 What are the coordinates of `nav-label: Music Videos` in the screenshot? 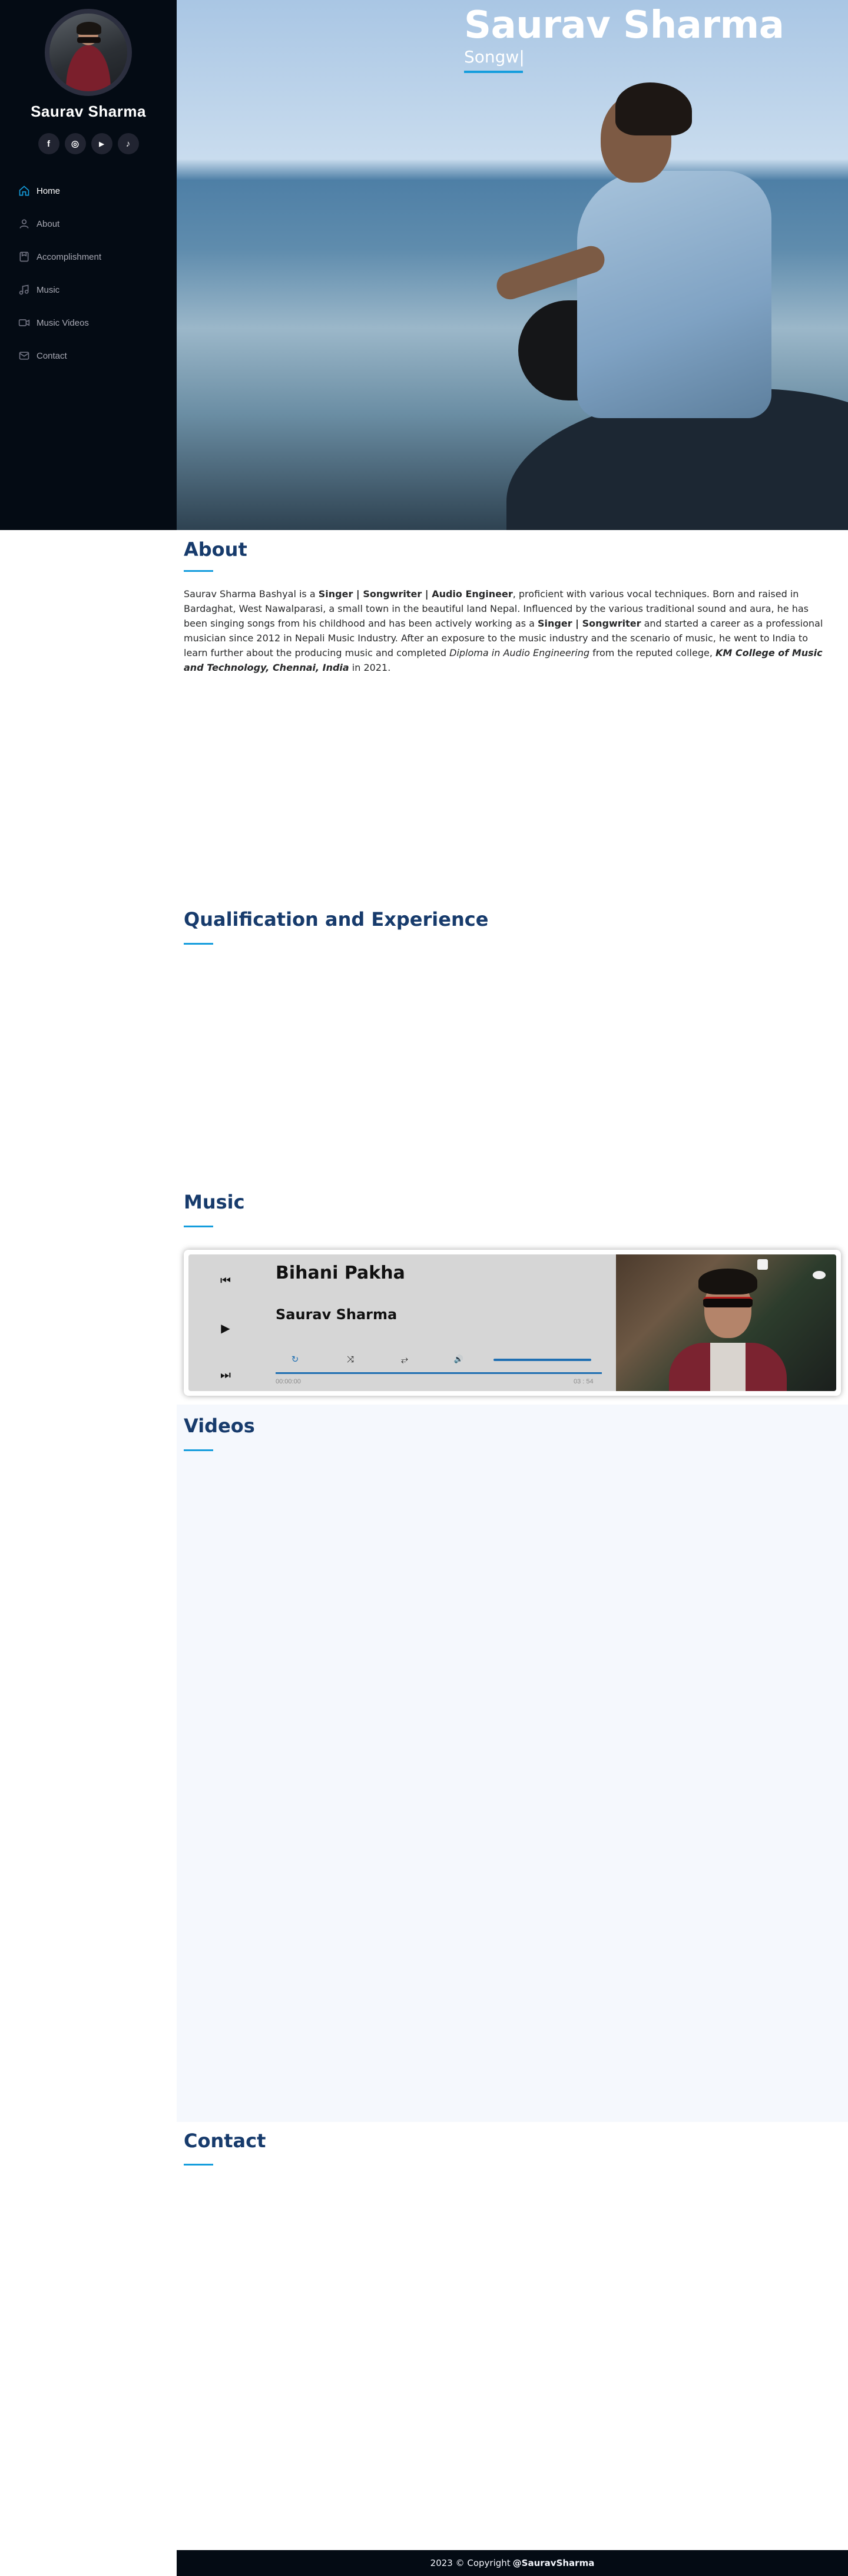 It's located at (63, 322).